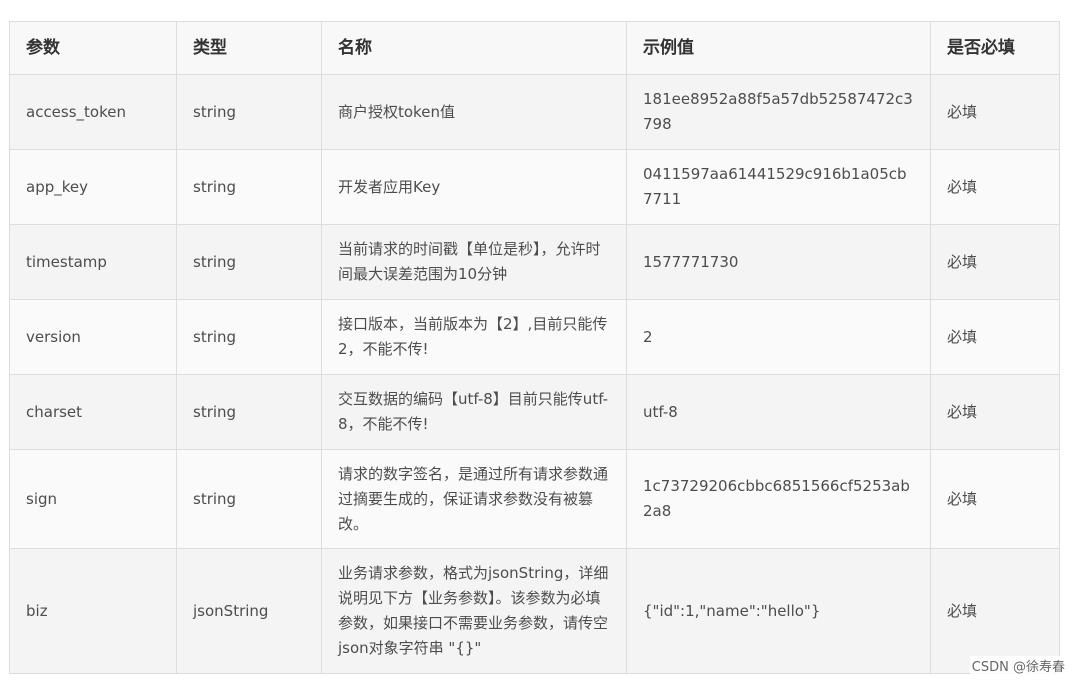  Describe the element at coordinates (778, 499) in the screenshot. I see `cell-example: 1c73729206cbbc6851566cf5253ab2a8` at that location.